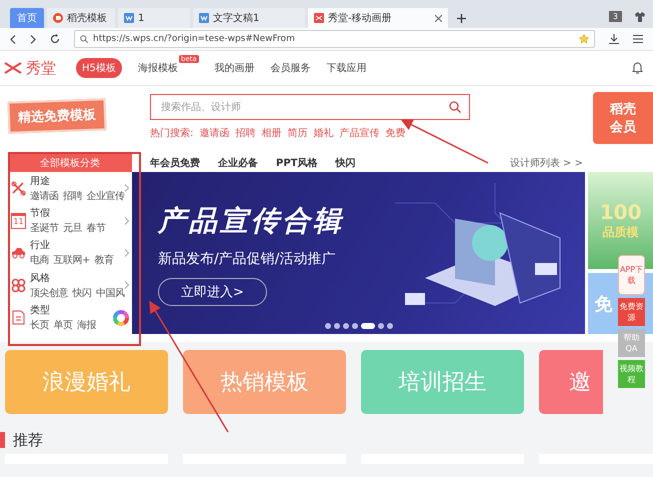 The image size is (653, 477). Describe the element at coordinates (395, 133) in the screenshot. I see `hot-search-link: 免费` at that location.